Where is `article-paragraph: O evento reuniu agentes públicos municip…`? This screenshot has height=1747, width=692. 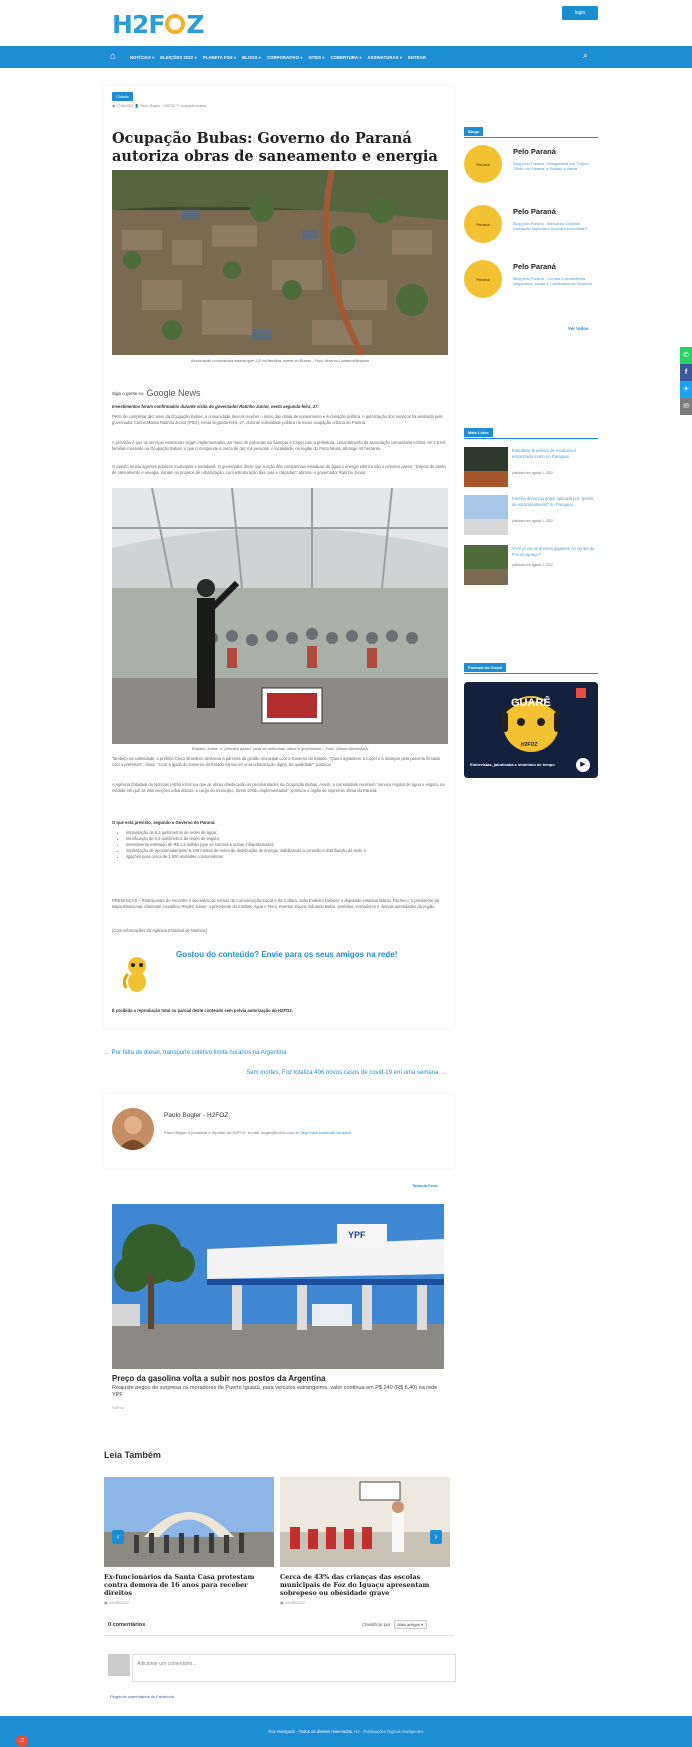
article-paragraph: O evento reuniu agentes públicos municip… is located at coordinates (279, 469).